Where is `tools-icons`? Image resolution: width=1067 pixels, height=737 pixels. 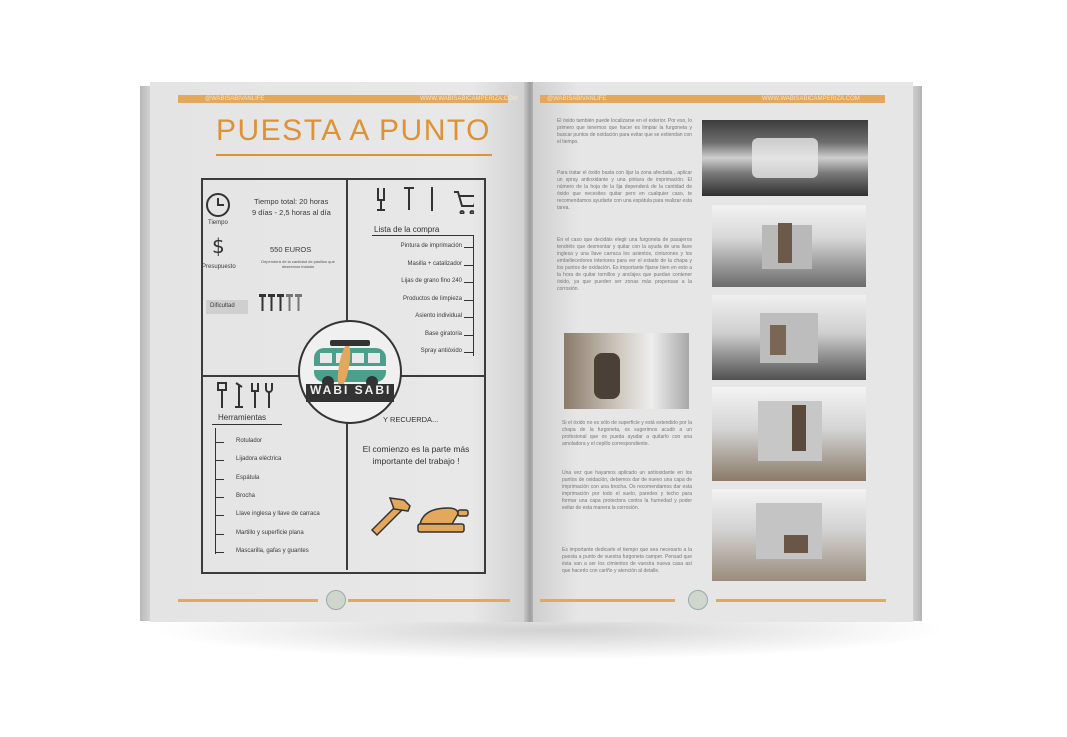
tools-icons is located at coordinates (246, 396).